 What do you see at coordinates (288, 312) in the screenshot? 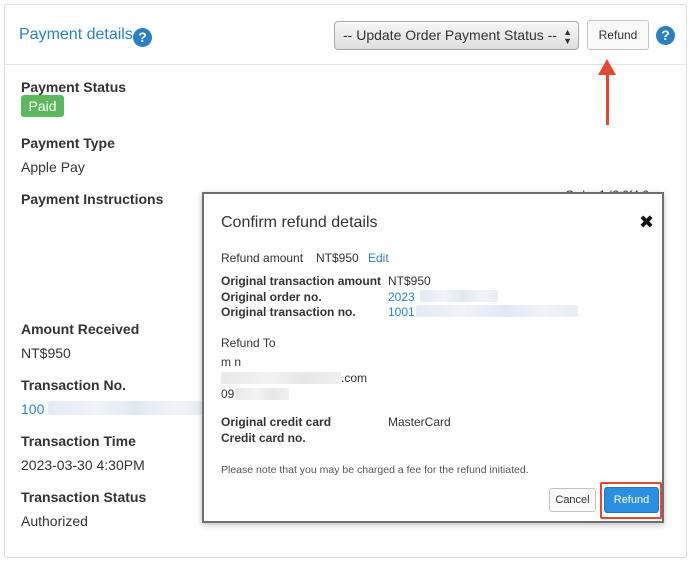
I see `original-transaction-label: Original transaction no.` at bounding box center [288, 312].